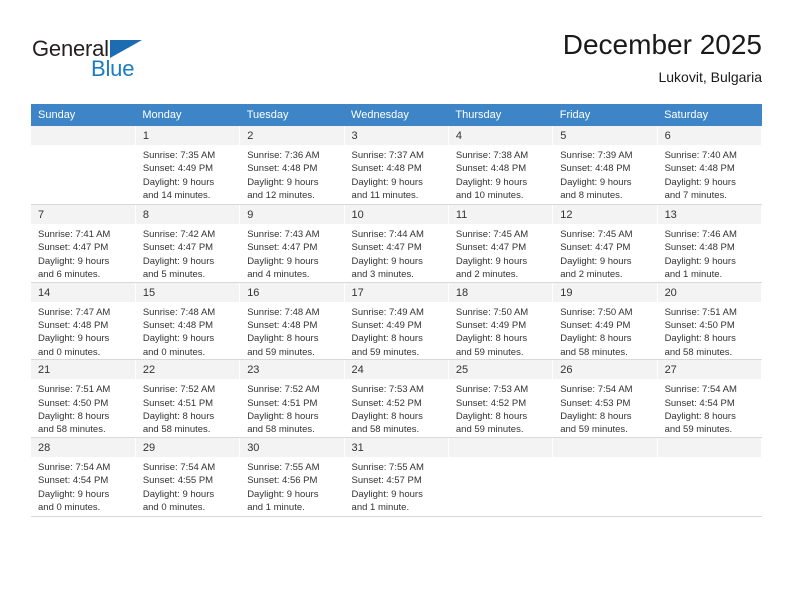  I want to click on day-number: 23, so click(292, 370).